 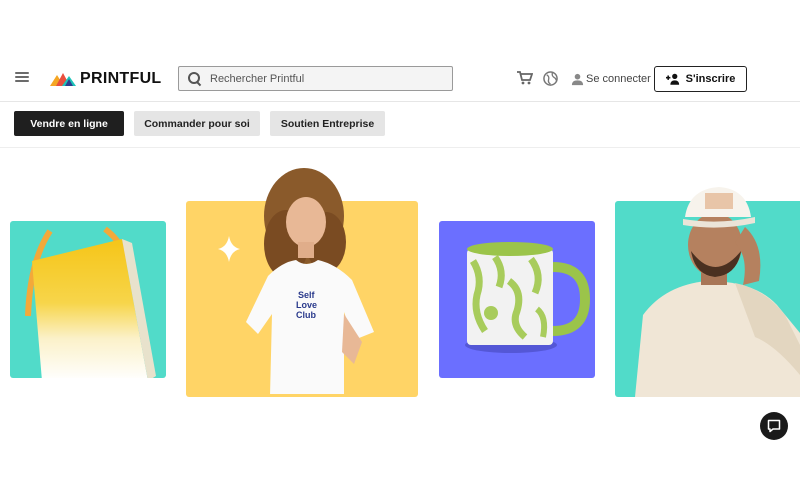 What do you see at coordinates (121, 78) in the screenshot?
I see `logo-text: PRINTFUL` at bounding box center [121, 78].